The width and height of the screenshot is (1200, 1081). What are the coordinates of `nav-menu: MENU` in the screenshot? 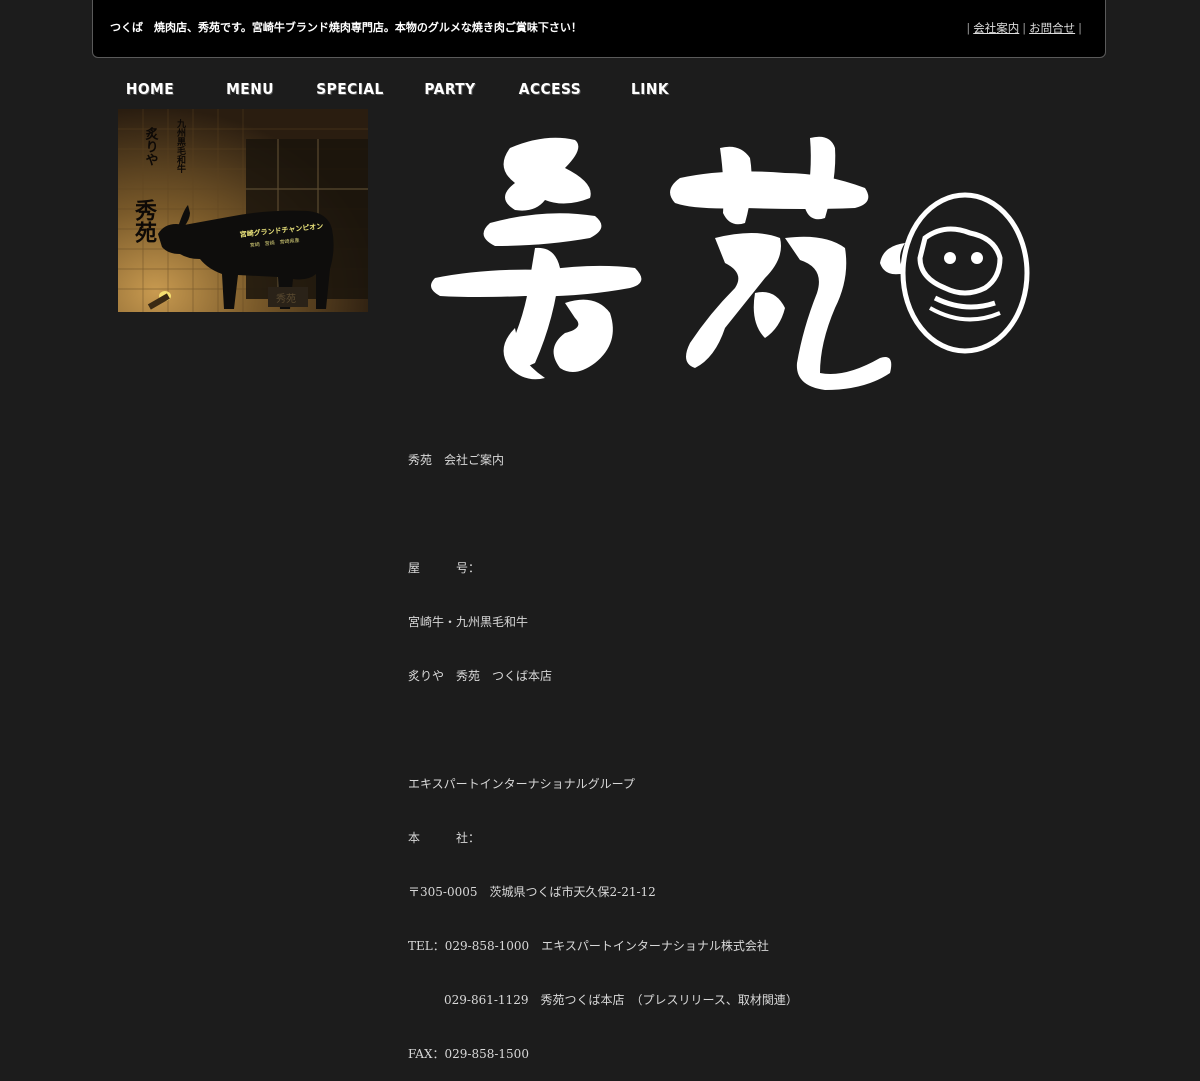 It's located at (250, 89).